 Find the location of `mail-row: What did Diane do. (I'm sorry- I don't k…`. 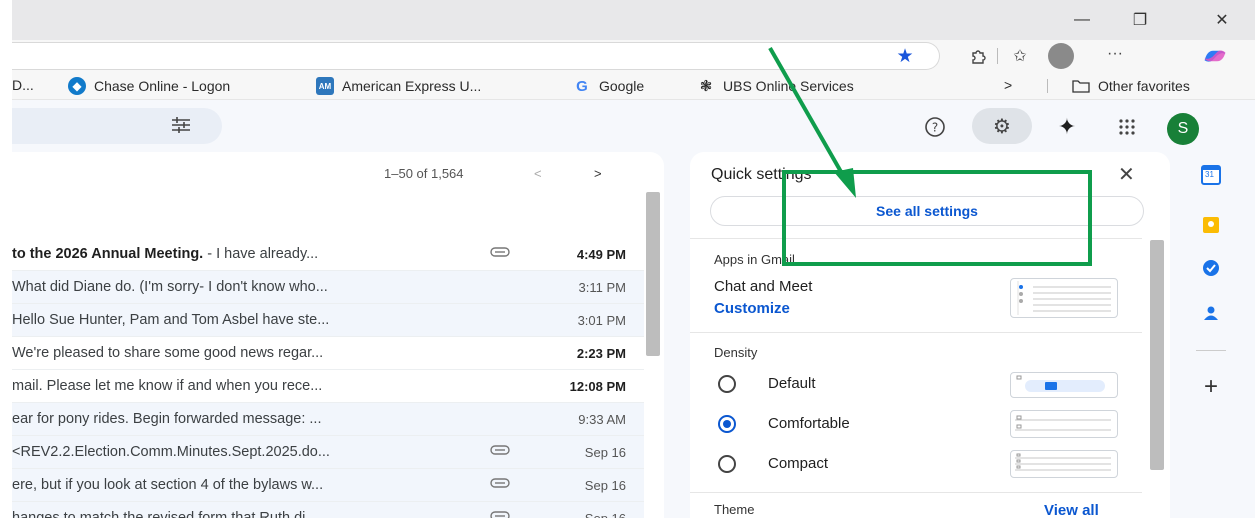

mail-row: What did Diane do. (I'm sorry- I don't k… is located at coordinates (328, 287).